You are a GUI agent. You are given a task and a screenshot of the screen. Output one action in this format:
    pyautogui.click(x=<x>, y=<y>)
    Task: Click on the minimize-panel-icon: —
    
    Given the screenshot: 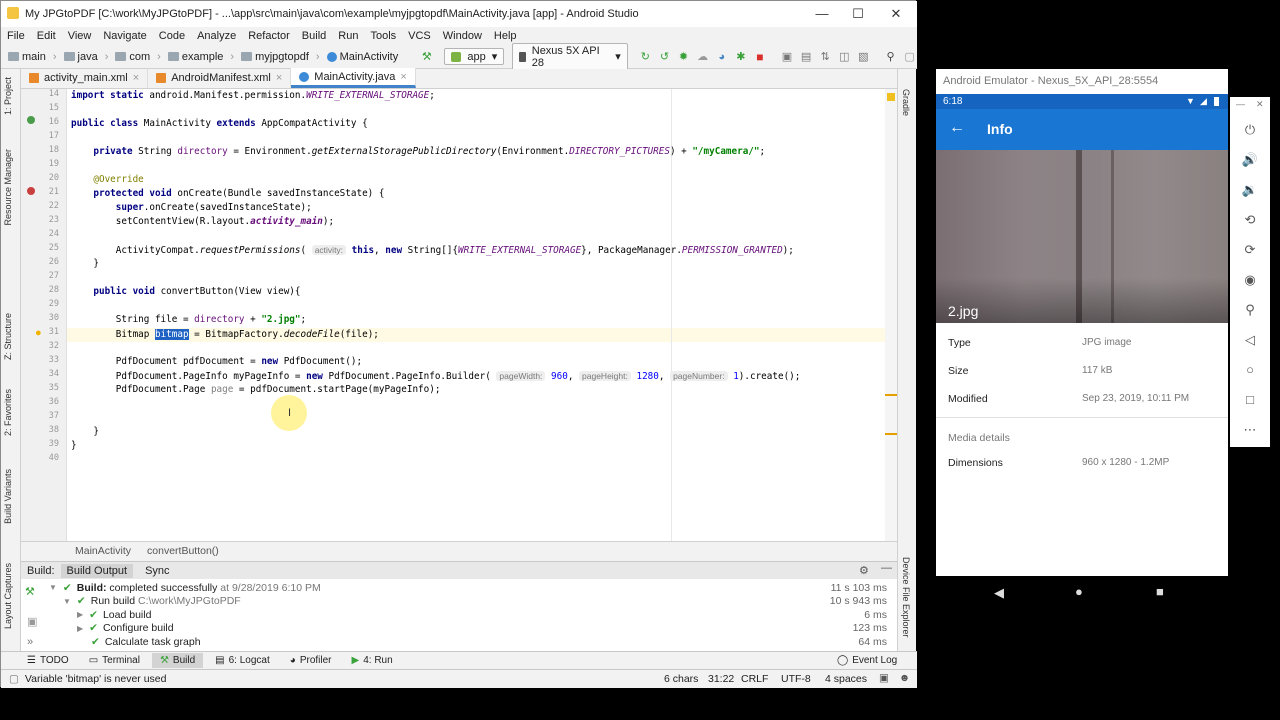 What is the action you would take?
    pyautogui.click(x=886, y=568)
    